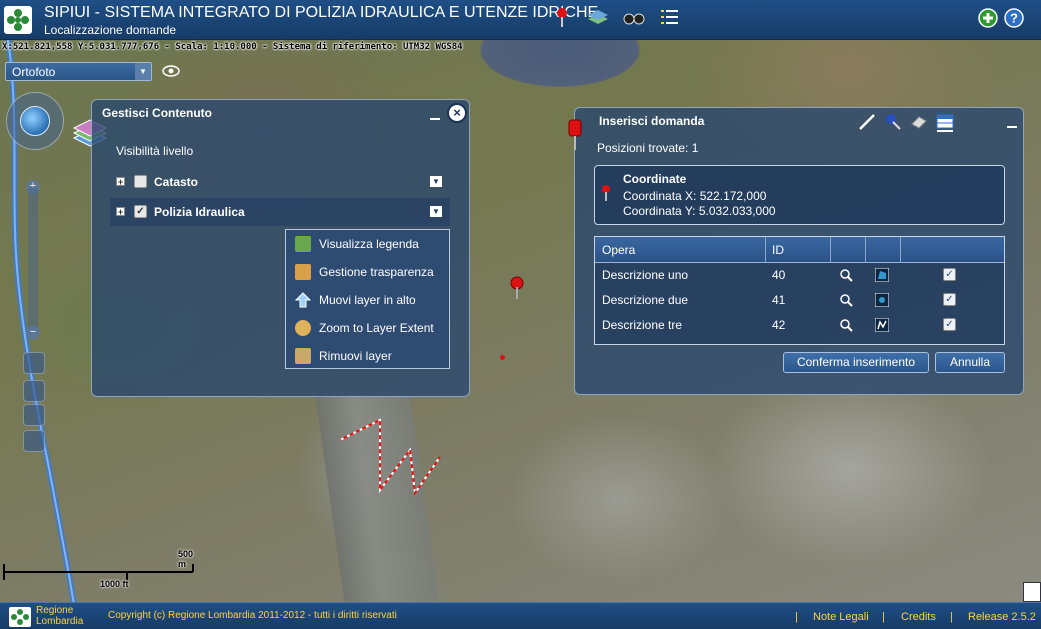 The height and width of the screenshot is (629, 1041). What do you see at coordinates (60, 616) in the screenshot?
I see `region-brand: Regione Lombardia` at bounding box center [60, 616].